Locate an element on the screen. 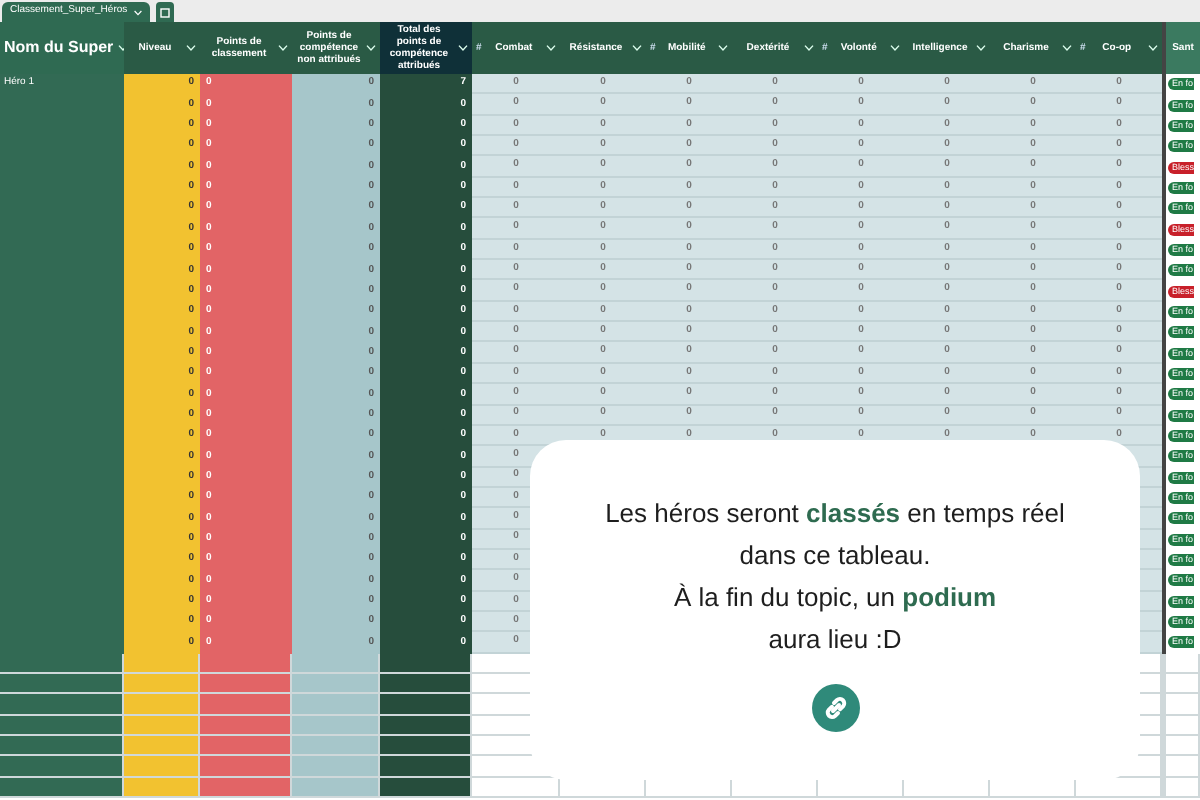  link-icon is located at coordinates (835, 708).